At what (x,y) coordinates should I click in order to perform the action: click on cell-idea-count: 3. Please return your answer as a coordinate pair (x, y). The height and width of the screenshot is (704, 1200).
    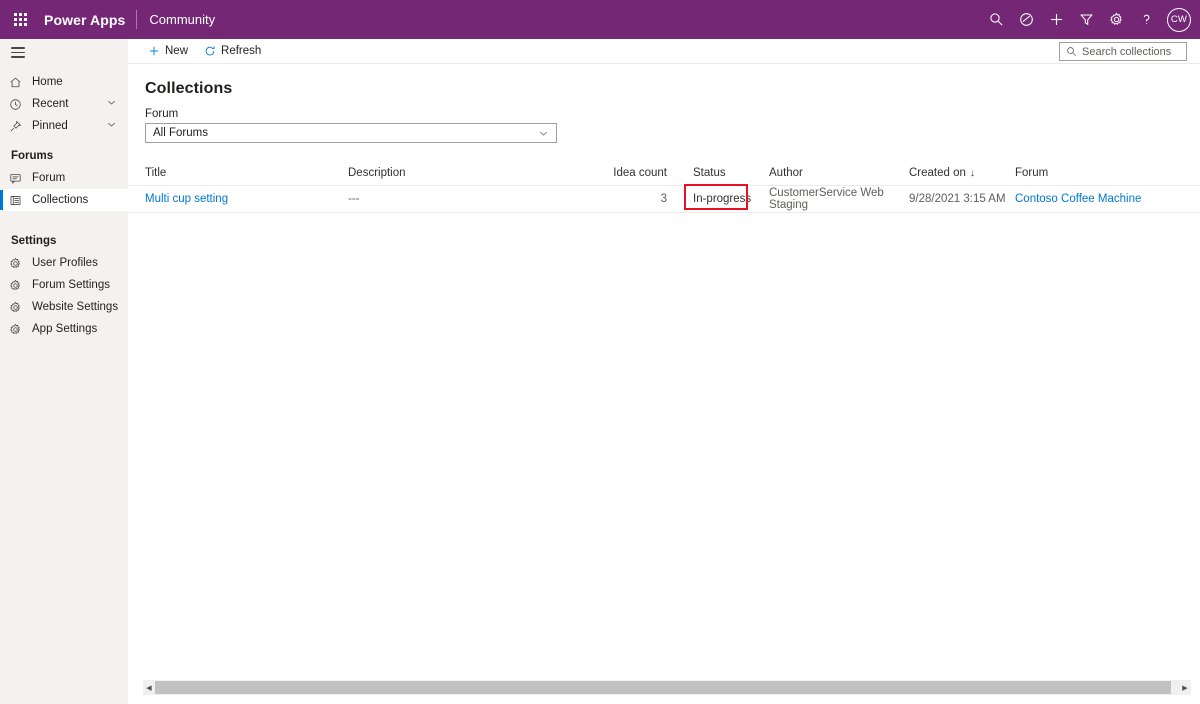
    Looking at the image, I should click on (663, 199).